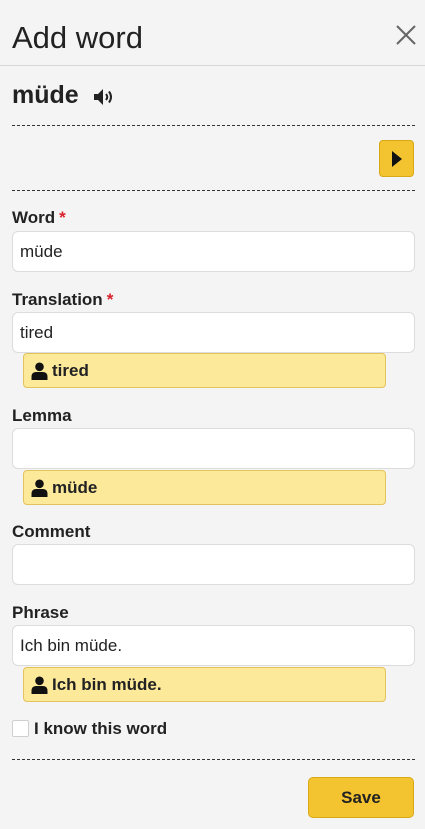 The width and height of the screenshot is (425, 829). I want to click on know-word-label: I know this word, so click(100, 729).